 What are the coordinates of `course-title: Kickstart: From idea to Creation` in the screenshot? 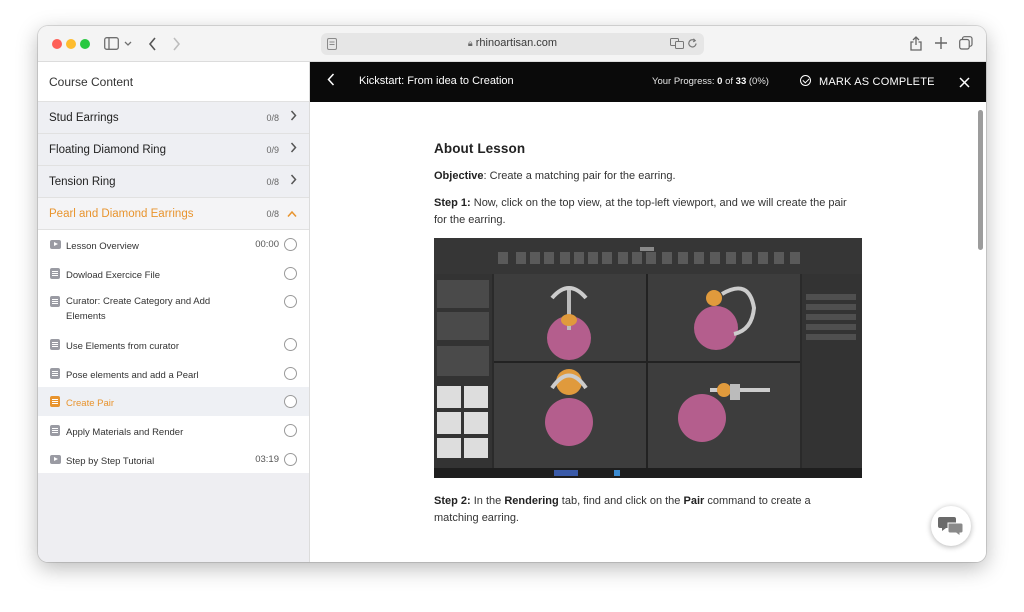 It's located at (436, 81).